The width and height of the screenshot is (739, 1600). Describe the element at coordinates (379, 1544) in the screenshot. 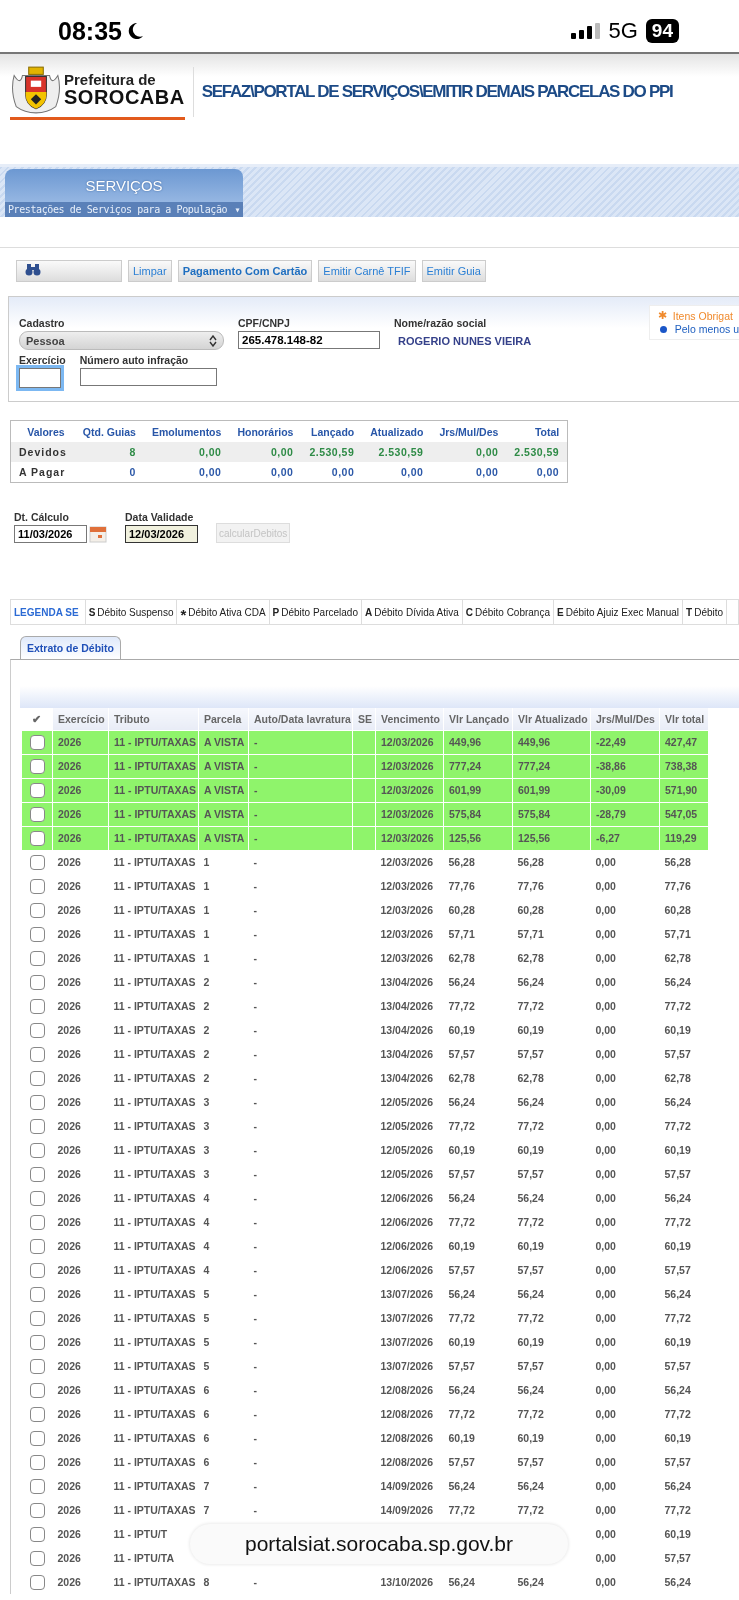

I see `address-bar: portalsiat.sorocaba.sp.gov.br` at that location.